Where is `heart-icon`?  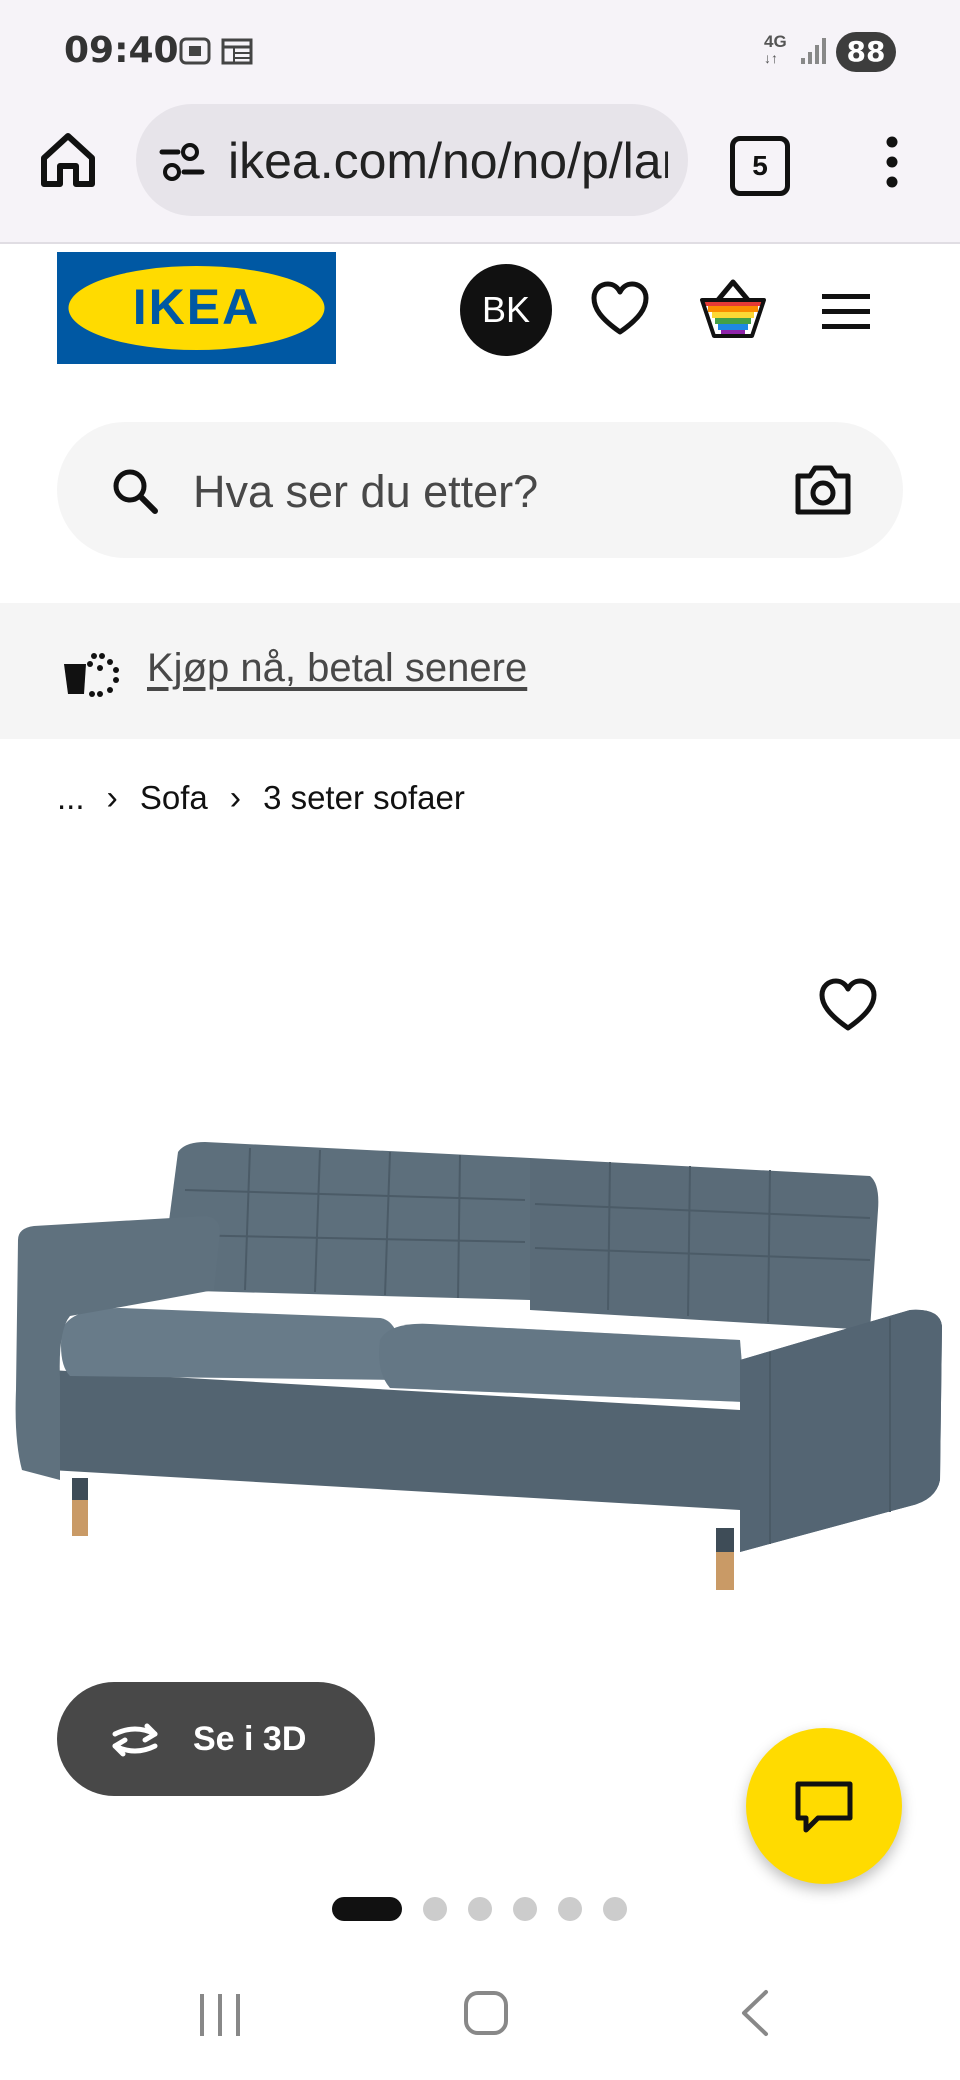 heart-icon is located at coordinates (620, 310).